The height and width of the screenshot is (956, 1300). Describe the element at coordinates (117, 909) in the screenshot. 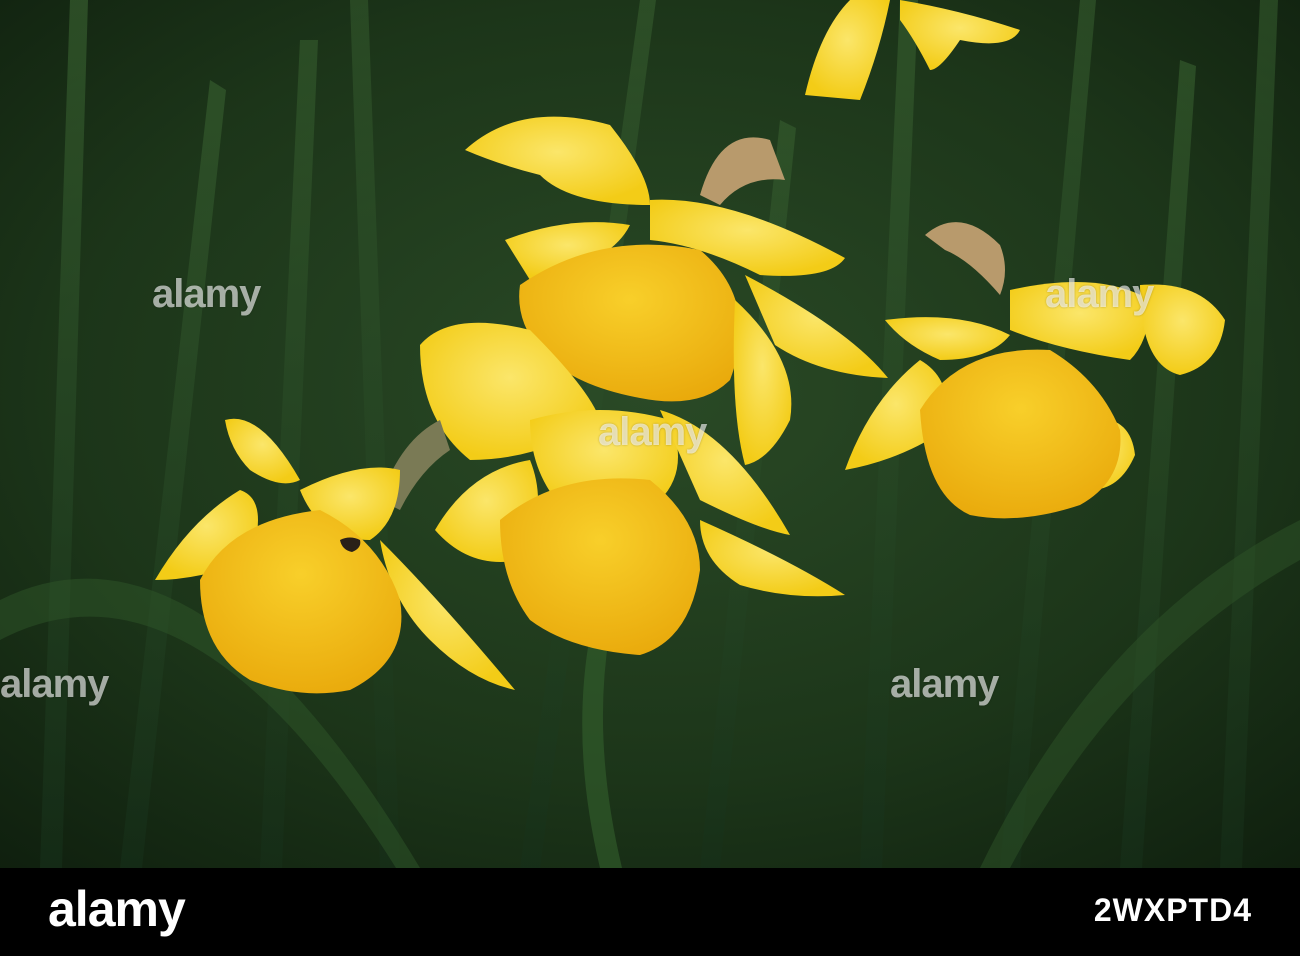

I see `footer-logo: alamy` at that location.